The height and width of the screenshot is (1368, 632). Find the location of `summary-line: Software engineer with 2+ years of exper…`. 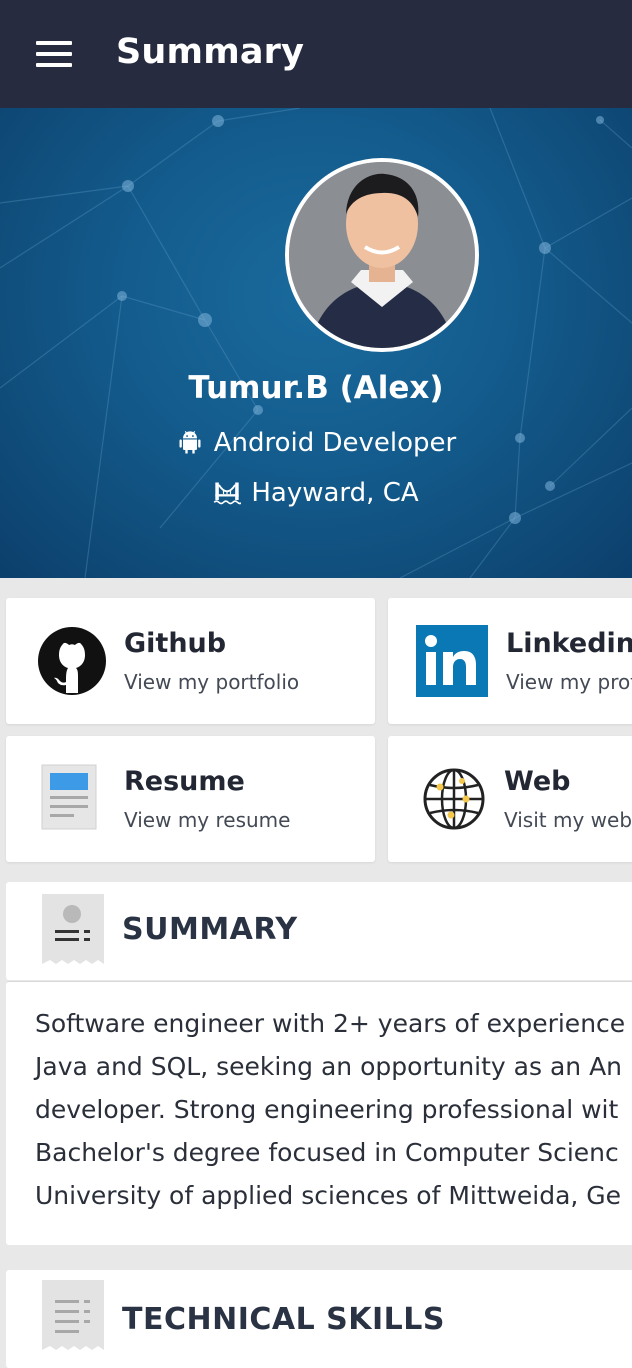

summary-line: Software engineer with 2+ years of exper… is located at coordinates (330, 1023).